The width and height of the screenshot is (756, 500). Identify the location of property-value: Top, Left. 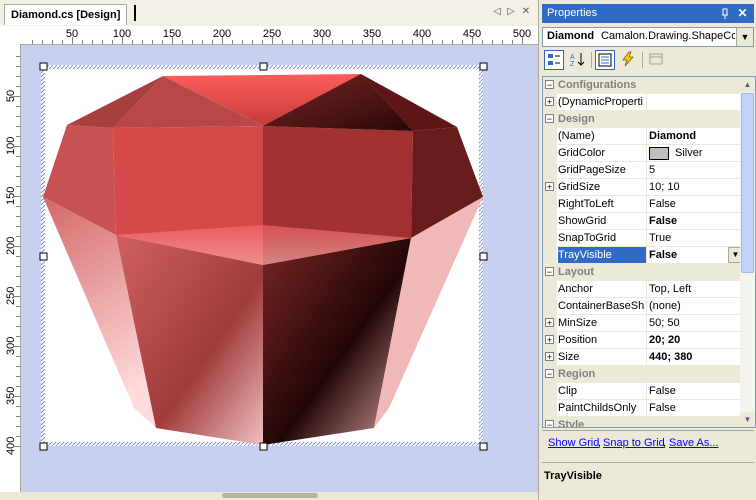
(695, 289).